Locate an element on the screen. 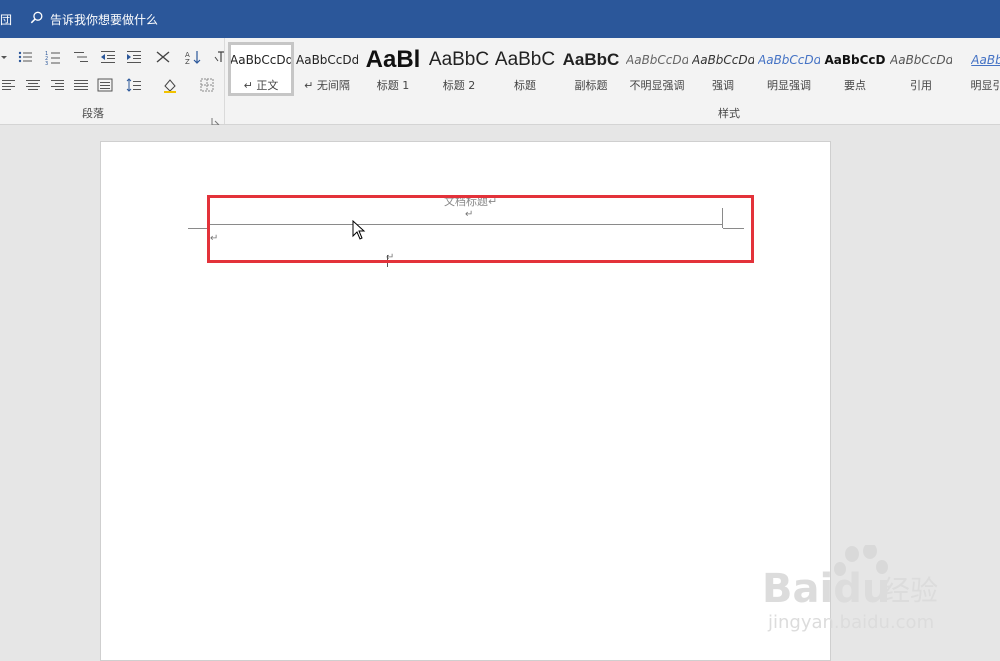  dropdown-arrow-icon is located at coordinates (4, 57).